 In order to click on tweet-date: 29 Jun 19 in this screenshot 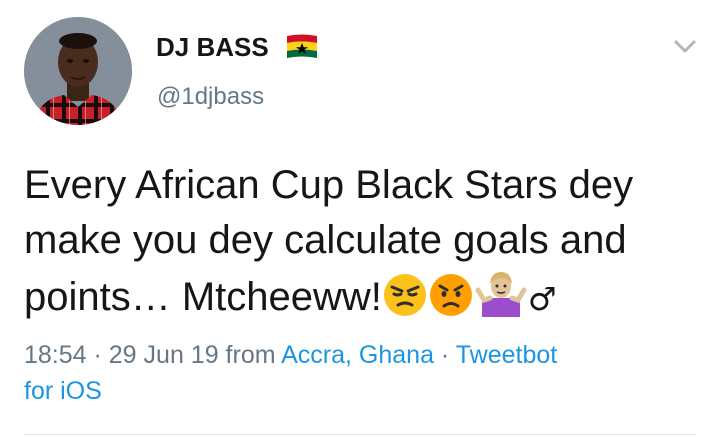, I will do `click(163, 355)`.